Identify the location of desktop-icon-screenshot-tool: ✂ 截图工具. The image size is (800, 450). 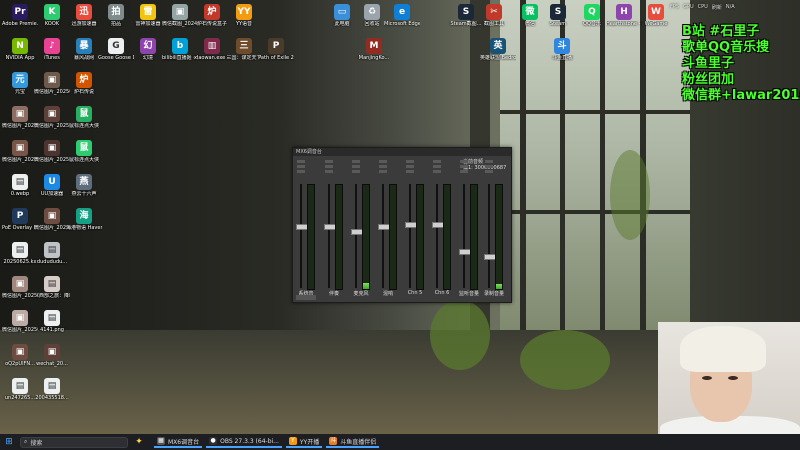
(494, 15).